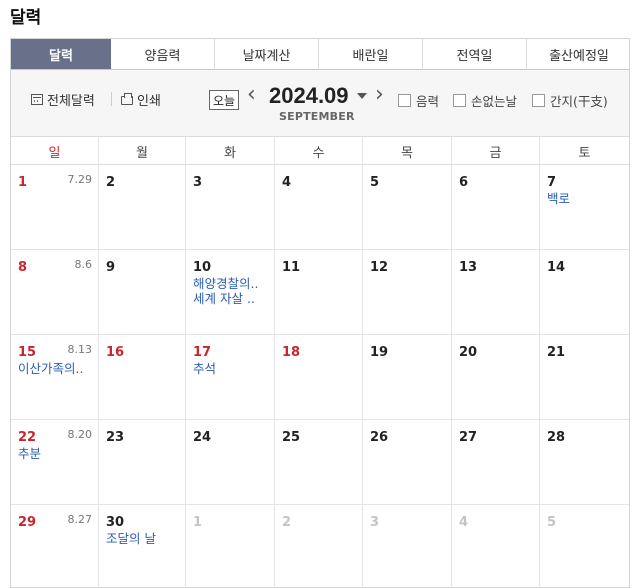 The image size is (642, 588). Describe the element at coordinates (552, 182) in the screenshot. I see `day-number: 7` at that location.